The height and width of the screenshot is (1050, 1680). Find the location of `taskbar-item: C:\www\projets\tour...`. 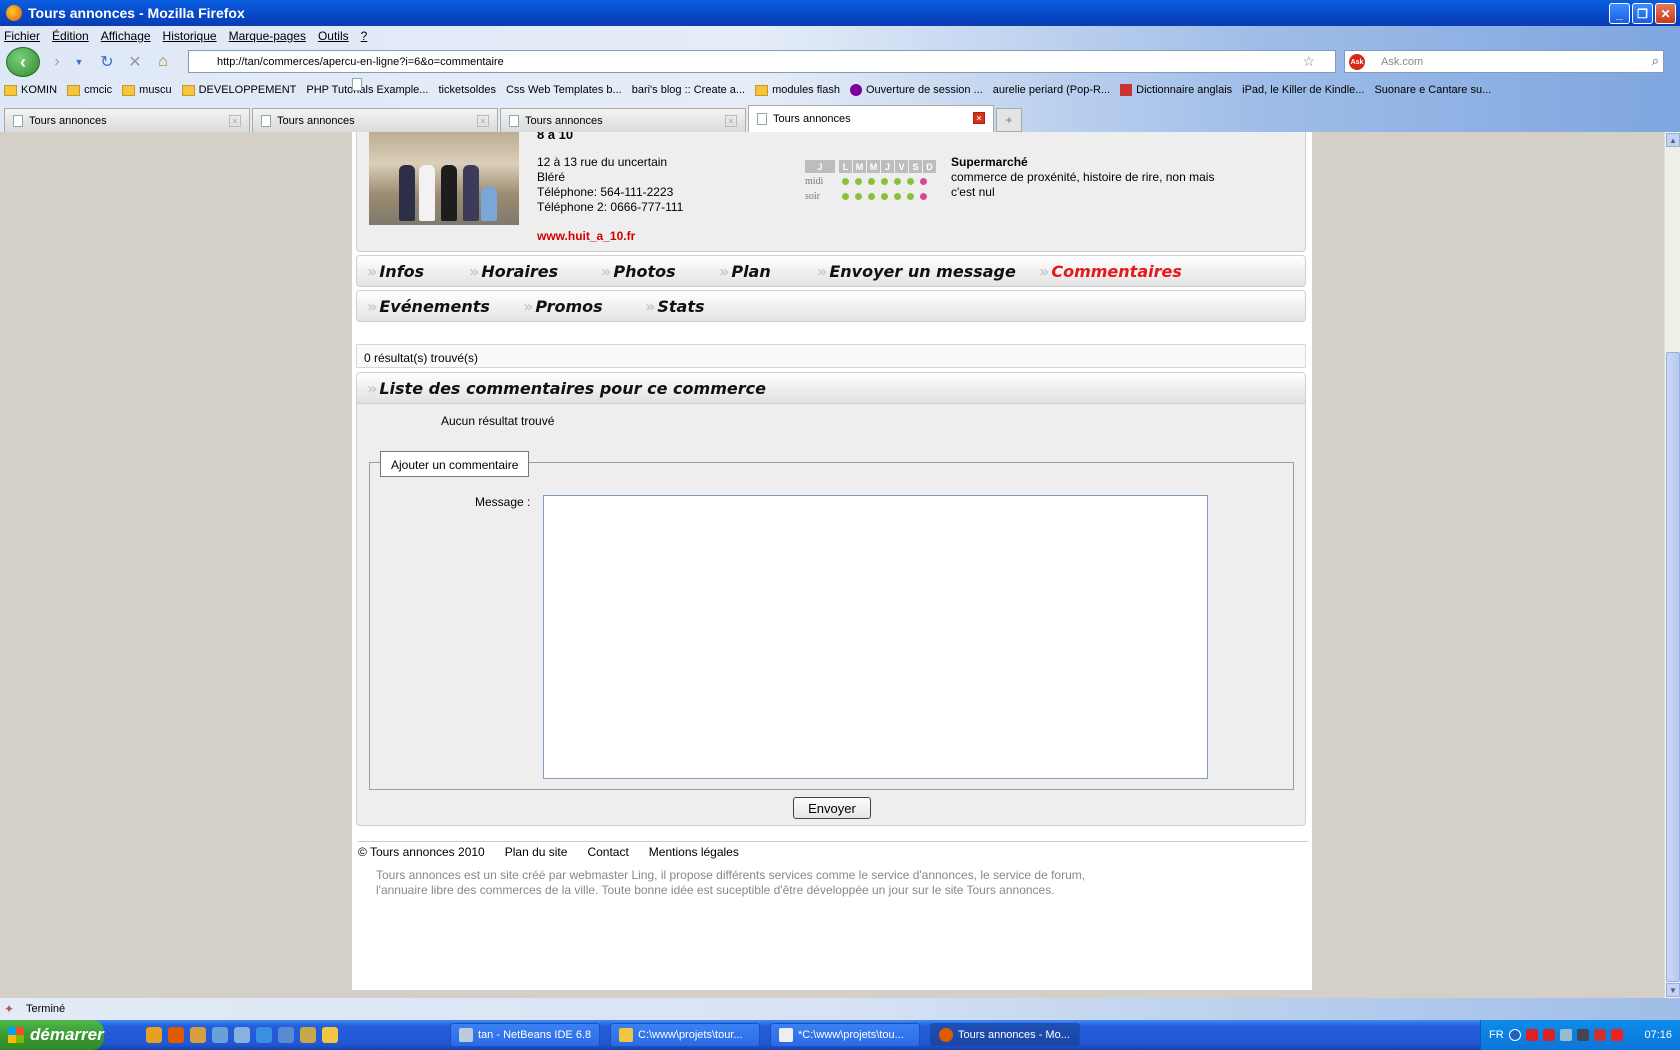

taskbar-item: C:\www\projets\tour... is located at coordinates (685, 1035).